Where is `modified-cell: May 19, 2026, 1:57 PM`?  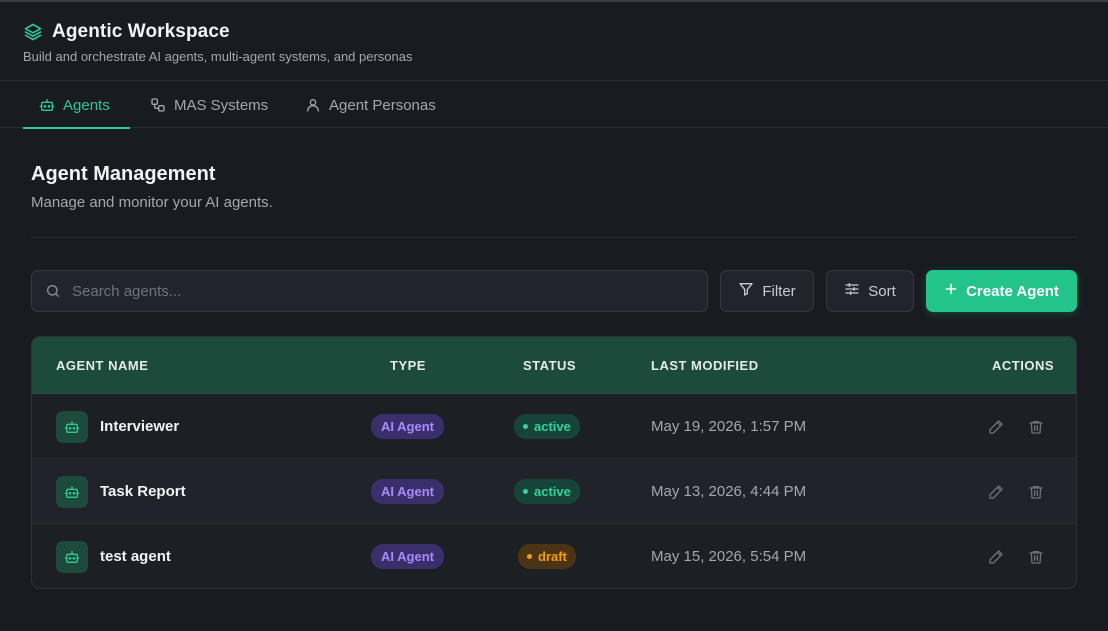 modified-cell: May 19, 2026, 1:57 PM is located at coordinates (728, 426).